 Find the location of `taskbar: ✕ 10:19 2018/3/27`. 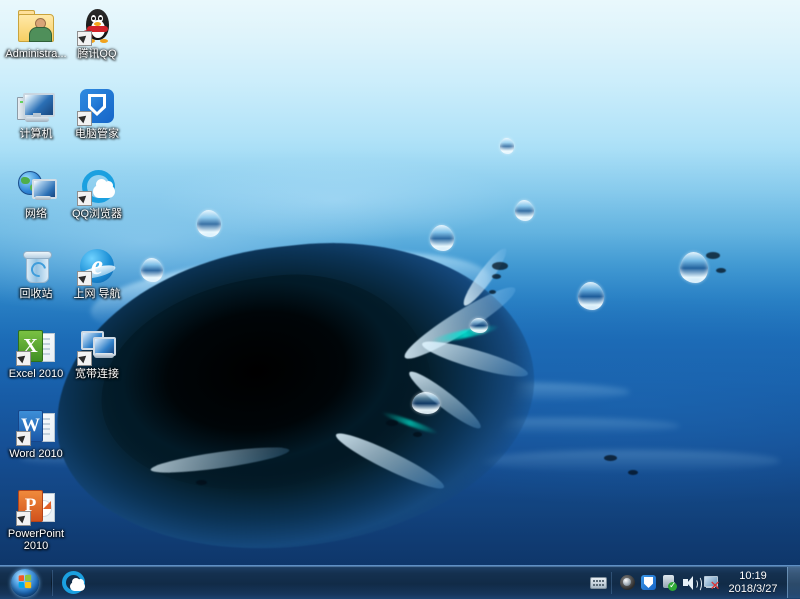

taskbar: ✕ 10:19 2018/3/27 is located at coordinates (400, 582).